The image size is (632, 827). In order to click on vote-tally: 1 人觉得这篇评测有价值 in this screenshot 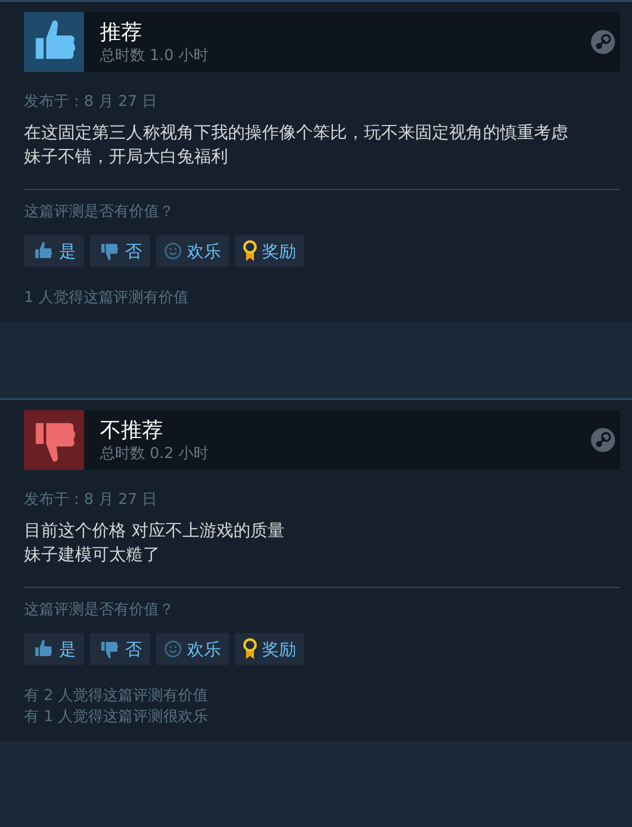, I will do `click(107, 297)`.